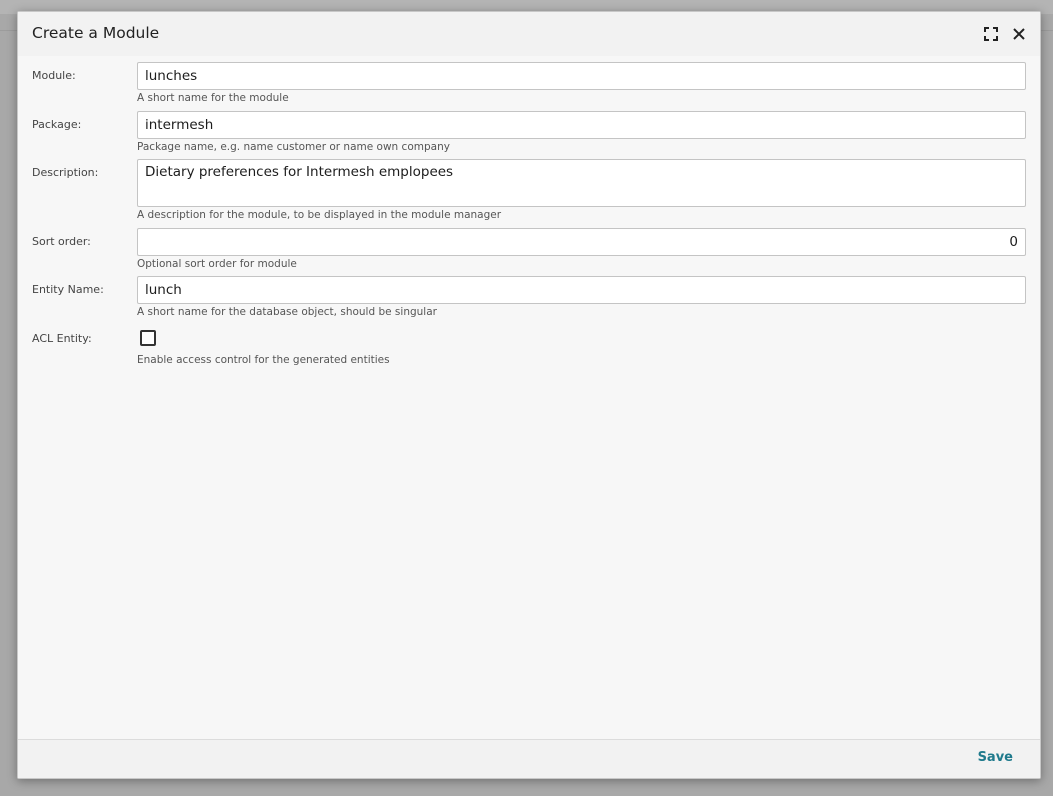  What do you see at coordinates (581, 125) in the screenshot?
I see `package-input` at bounding box center [581, 125].